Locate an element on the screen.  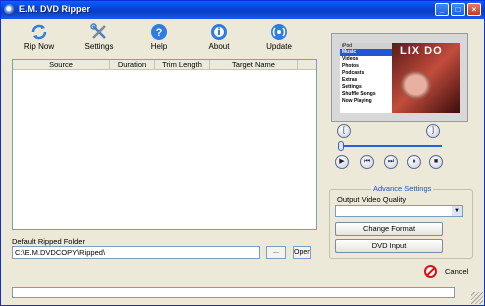
folder-path-input is located at coordinates (136, 252).